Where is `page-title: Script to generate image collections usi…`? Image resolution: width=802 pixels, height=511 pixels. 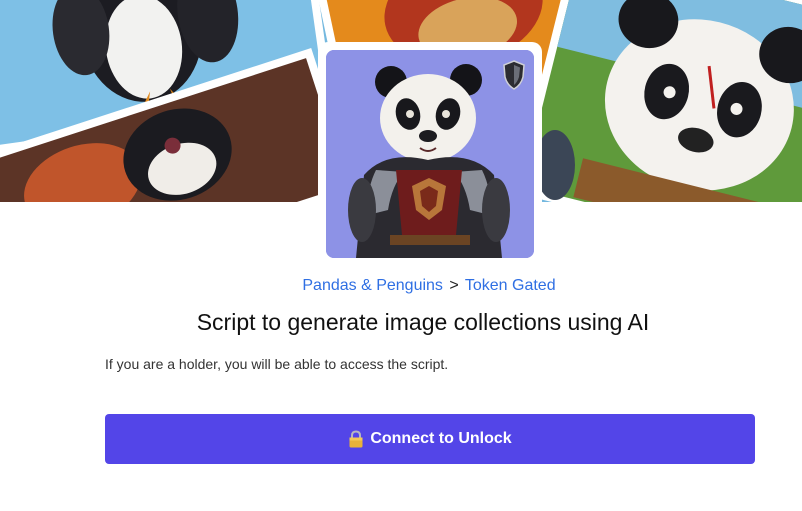 page-title: Script to generate image collections usi… is located at coordinates (423, 322).